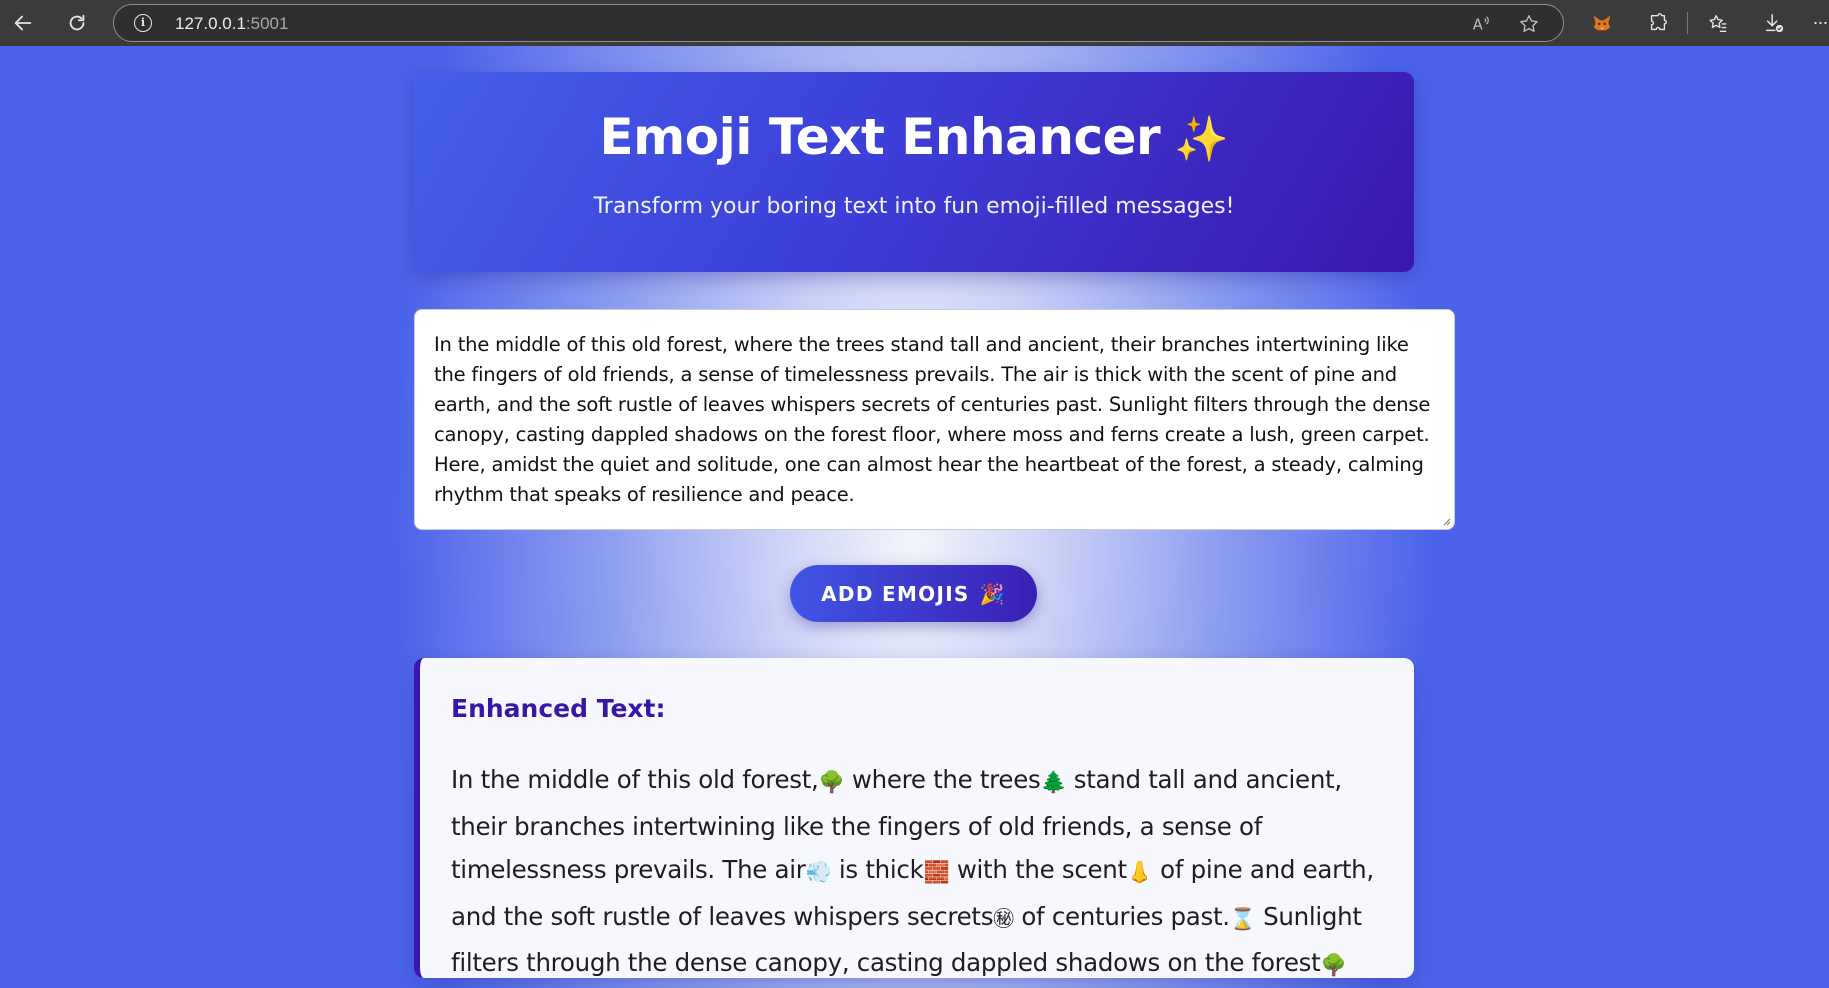  What do you see at coordinates (1053, 782) in the screenshot?
I see `evergreen-tree-icon: 🌲` at bounding box center [1053, 782].